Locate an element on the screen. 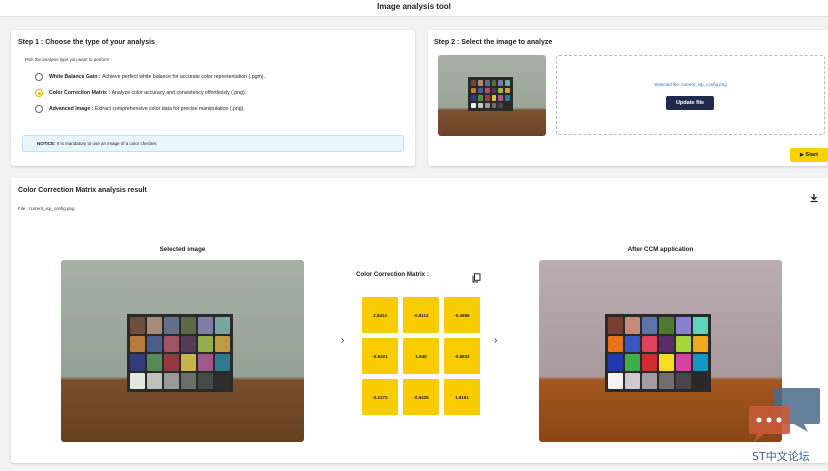 This screenshot has height=471, width=828. start-button: ▶ Start is located at coordinates (809, 155).